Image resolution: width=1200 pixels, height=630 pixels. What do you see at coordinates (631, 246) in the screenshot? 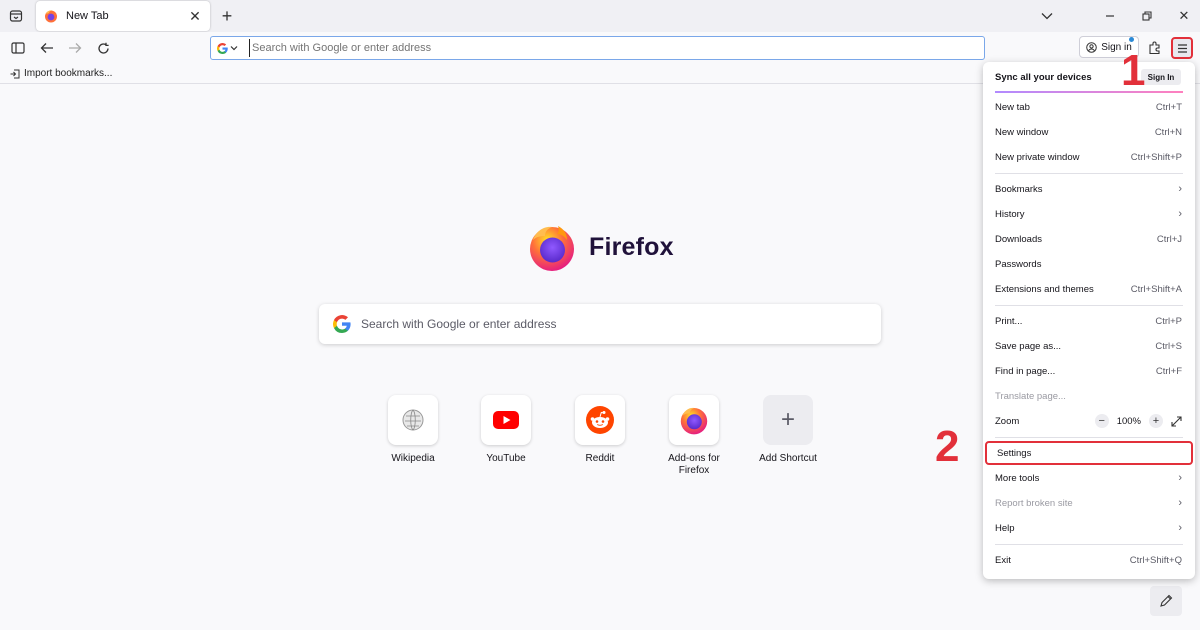
I see `firefox-wordmark: Firefox` at bounding box center [631, 246].